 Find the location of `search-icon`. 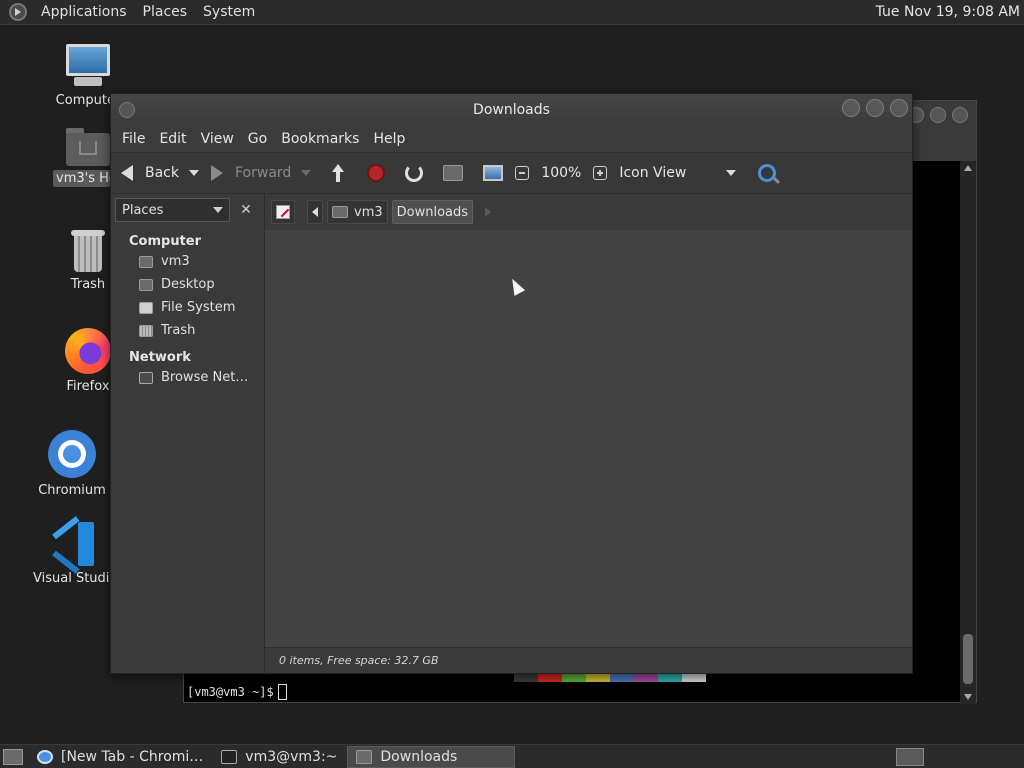

search-icon is located at coordinates (767, 173).